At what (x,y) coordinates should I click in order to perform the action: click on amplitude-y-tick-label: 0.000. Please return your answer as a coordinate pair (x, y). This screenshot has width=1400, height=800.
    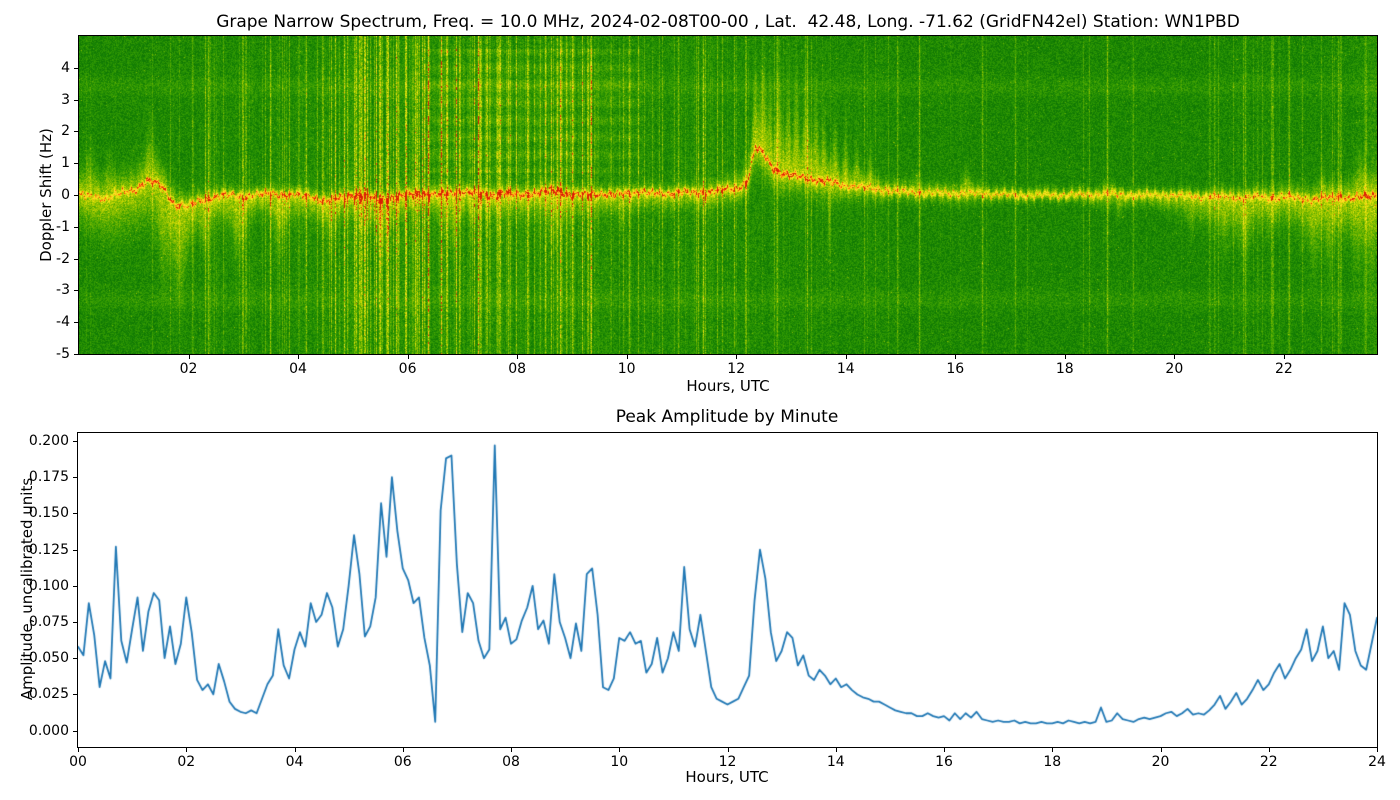
    Looking at the image, I should click on (48, 730).